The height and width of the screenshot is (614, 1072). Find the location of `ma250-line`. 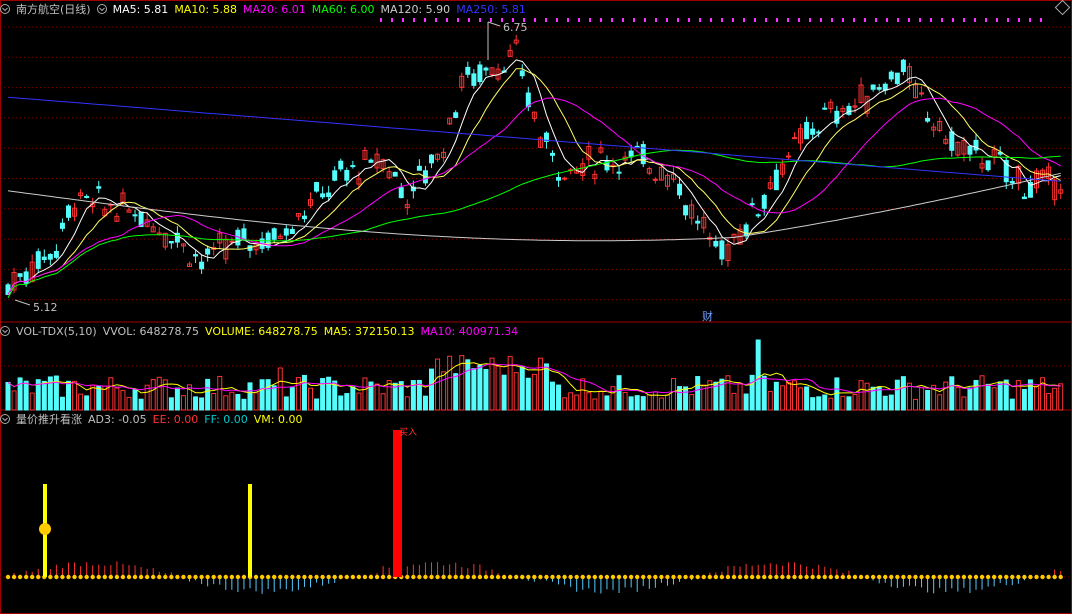

ma250-line is located at coordinates (534, 139).